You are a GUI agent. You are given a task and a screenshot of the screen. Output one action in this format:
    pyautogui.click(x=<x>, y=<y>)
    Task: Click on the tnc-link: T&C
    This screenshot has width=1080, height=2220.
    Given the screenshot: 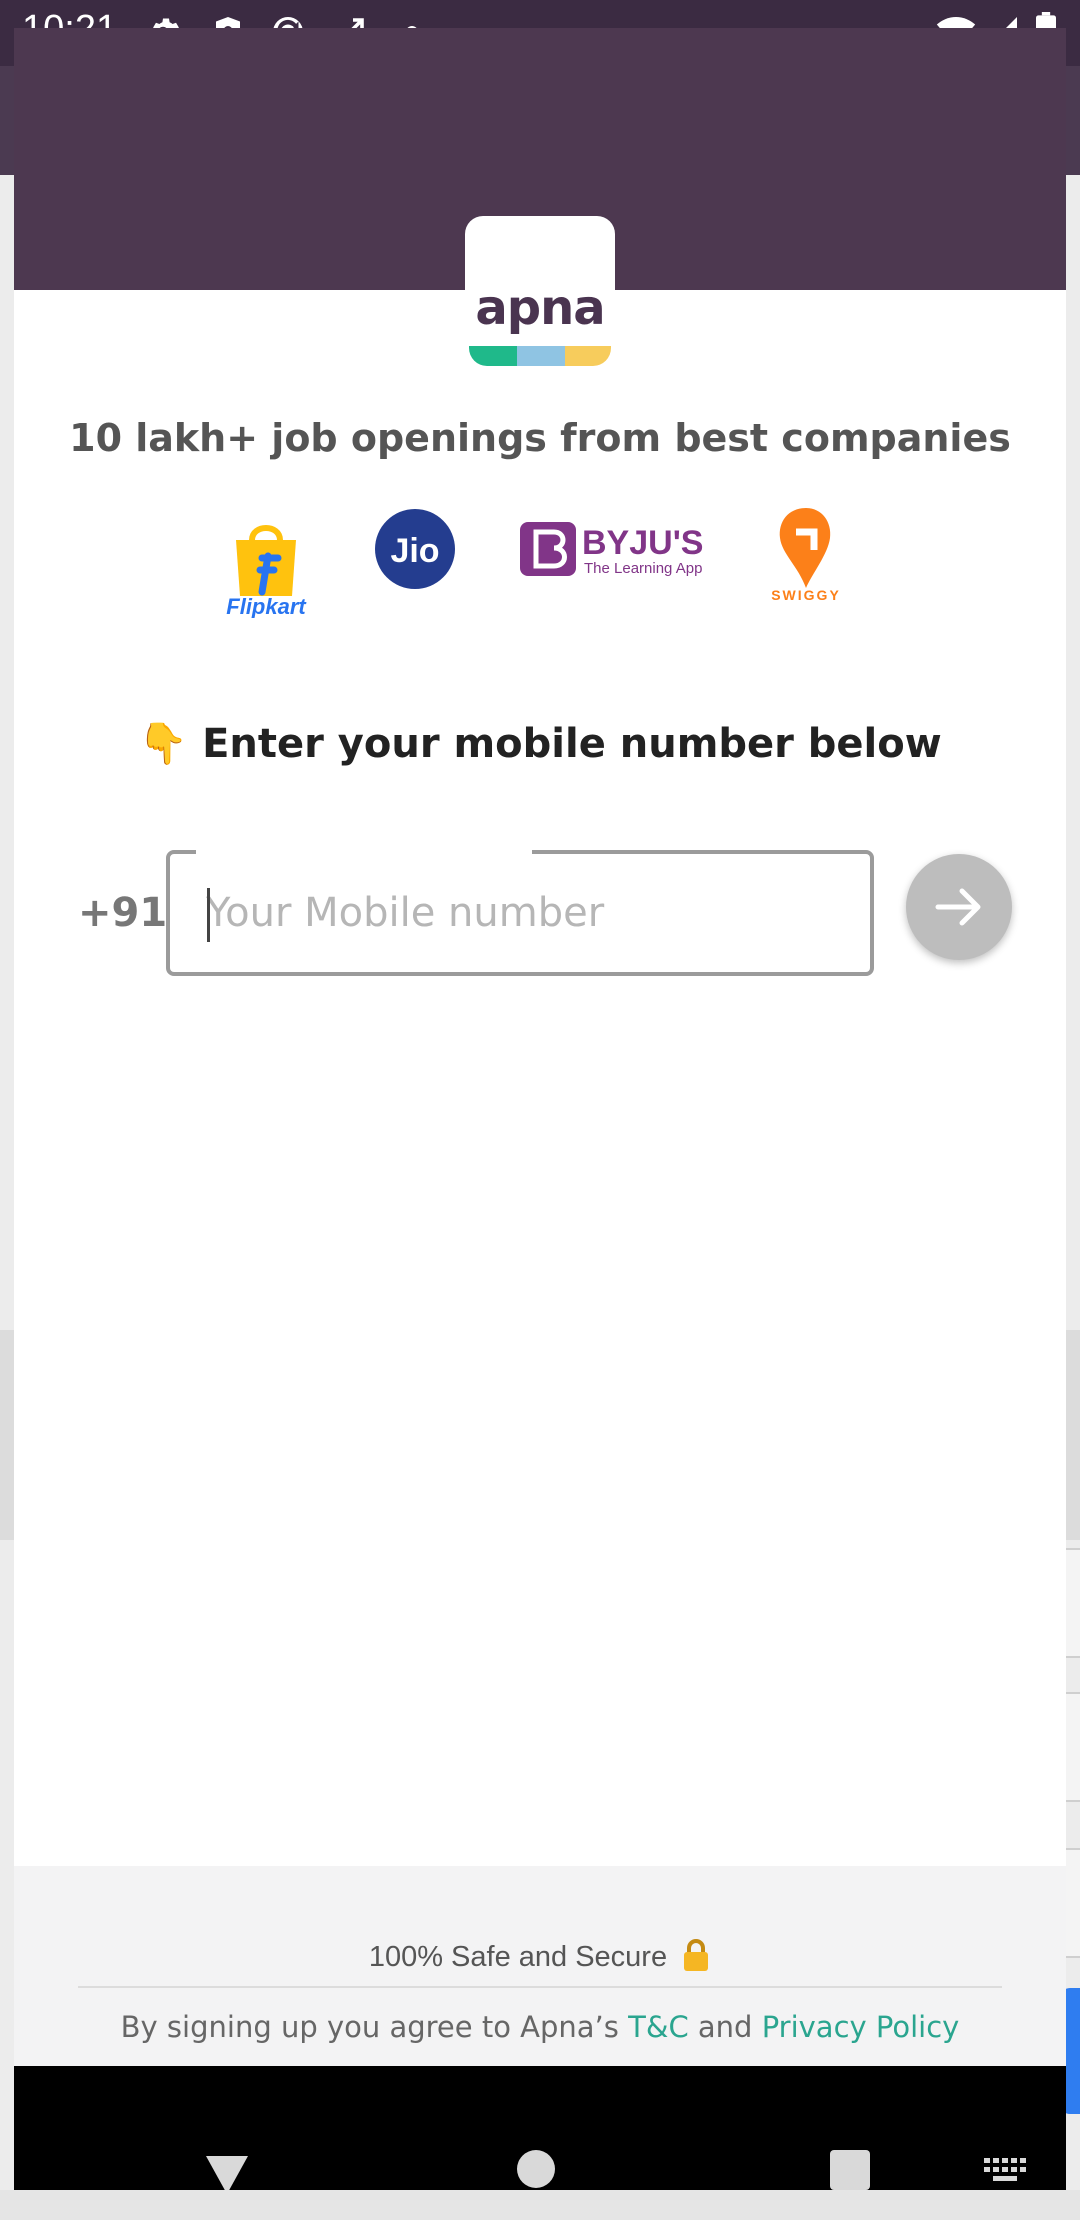 What is the action you would take?
    pyautogui.click(x=658, y=2027)
    